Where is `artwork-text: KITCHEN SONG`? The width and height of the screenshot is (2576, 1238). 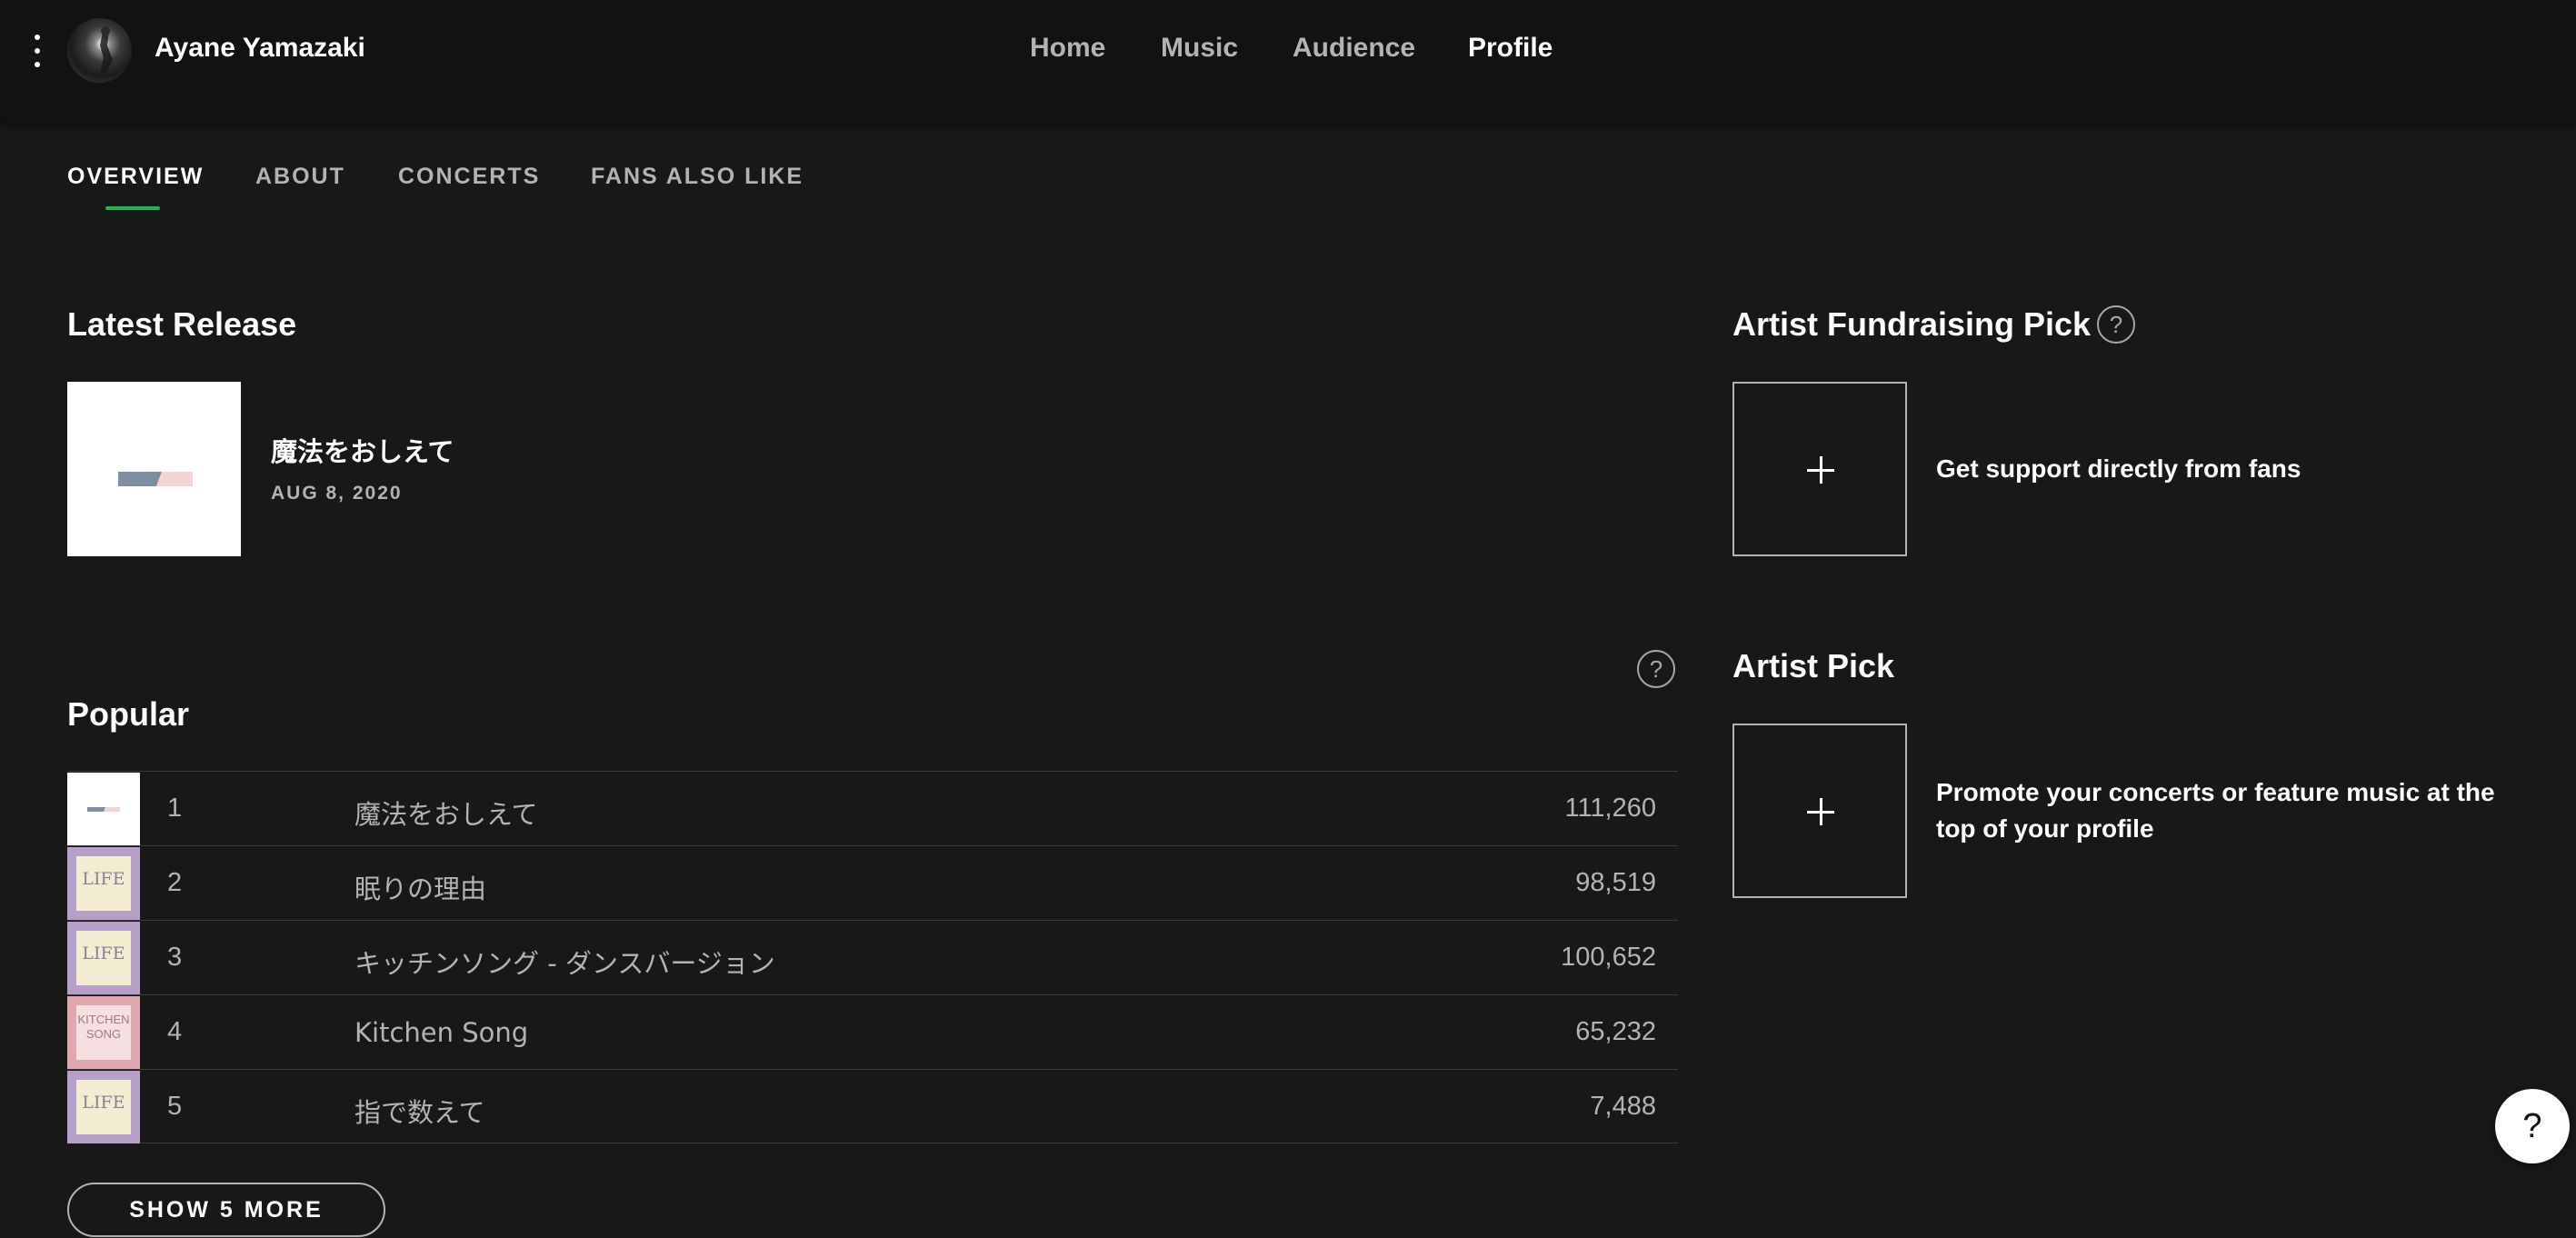
artwork-text: KITCHEN SONG is located at coordinates (104, 1027).